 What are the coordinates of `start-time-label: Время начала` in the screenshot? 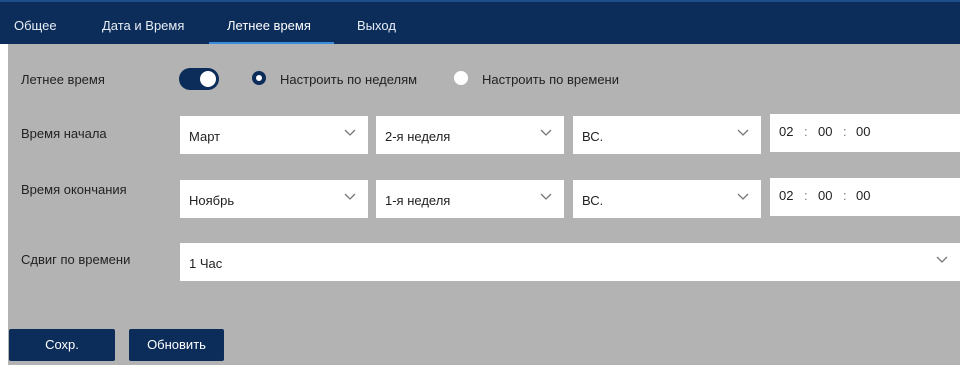 It's located at (64, 133).